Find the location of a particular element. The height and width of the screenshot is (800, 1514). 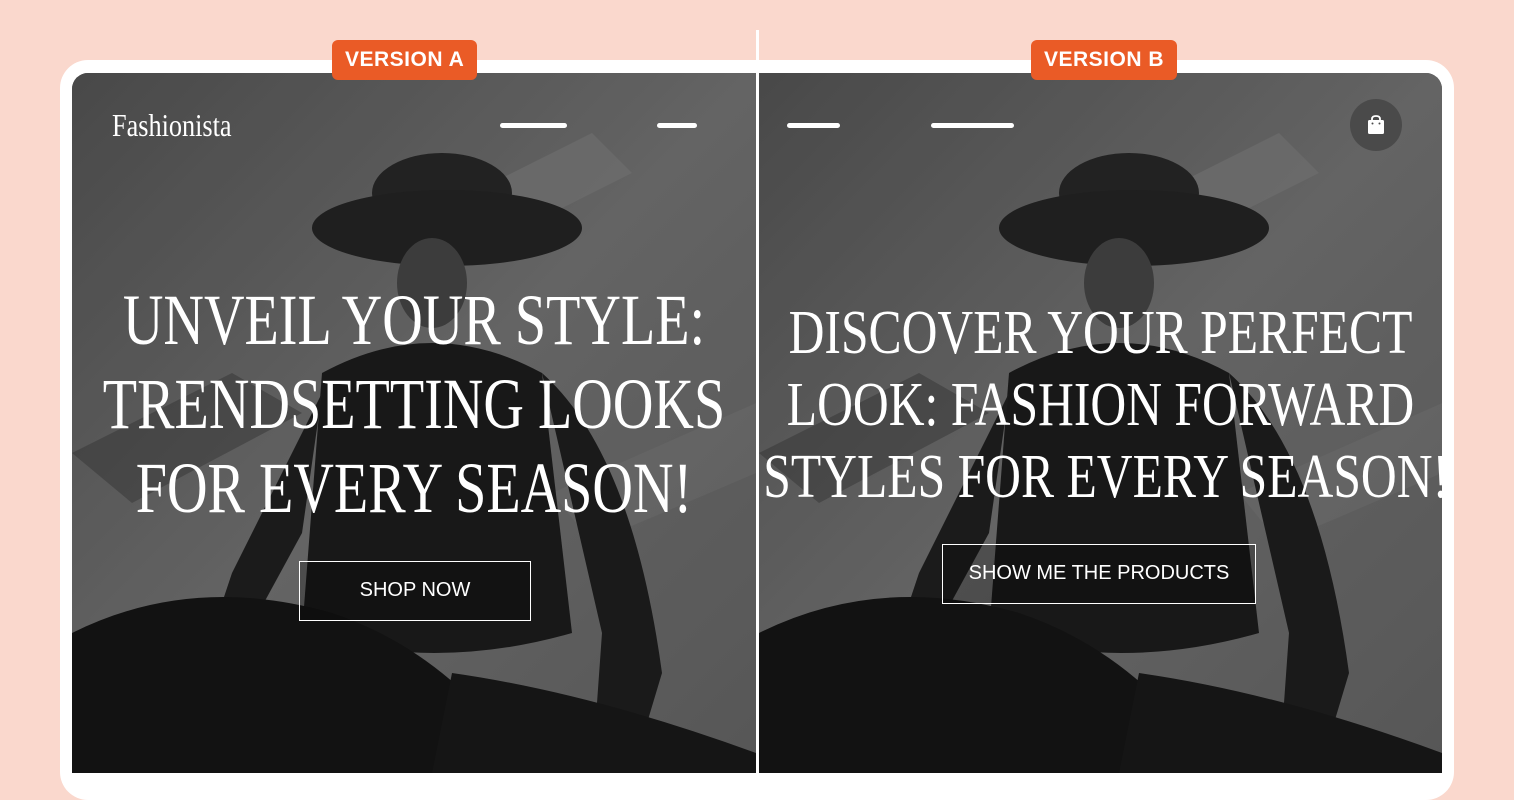

headline-line: TRENDSETTING LOOKS is located at coordinates (414, 404).